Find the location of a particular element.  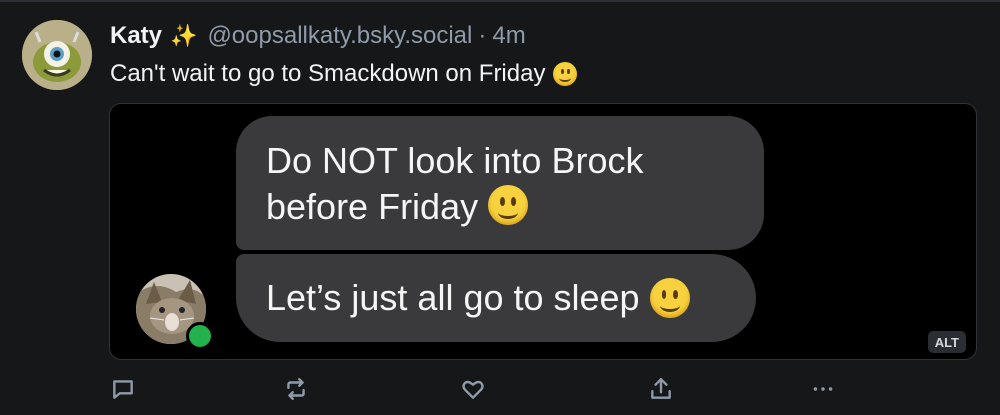

repost-icon is located at coordinates (296, 389).